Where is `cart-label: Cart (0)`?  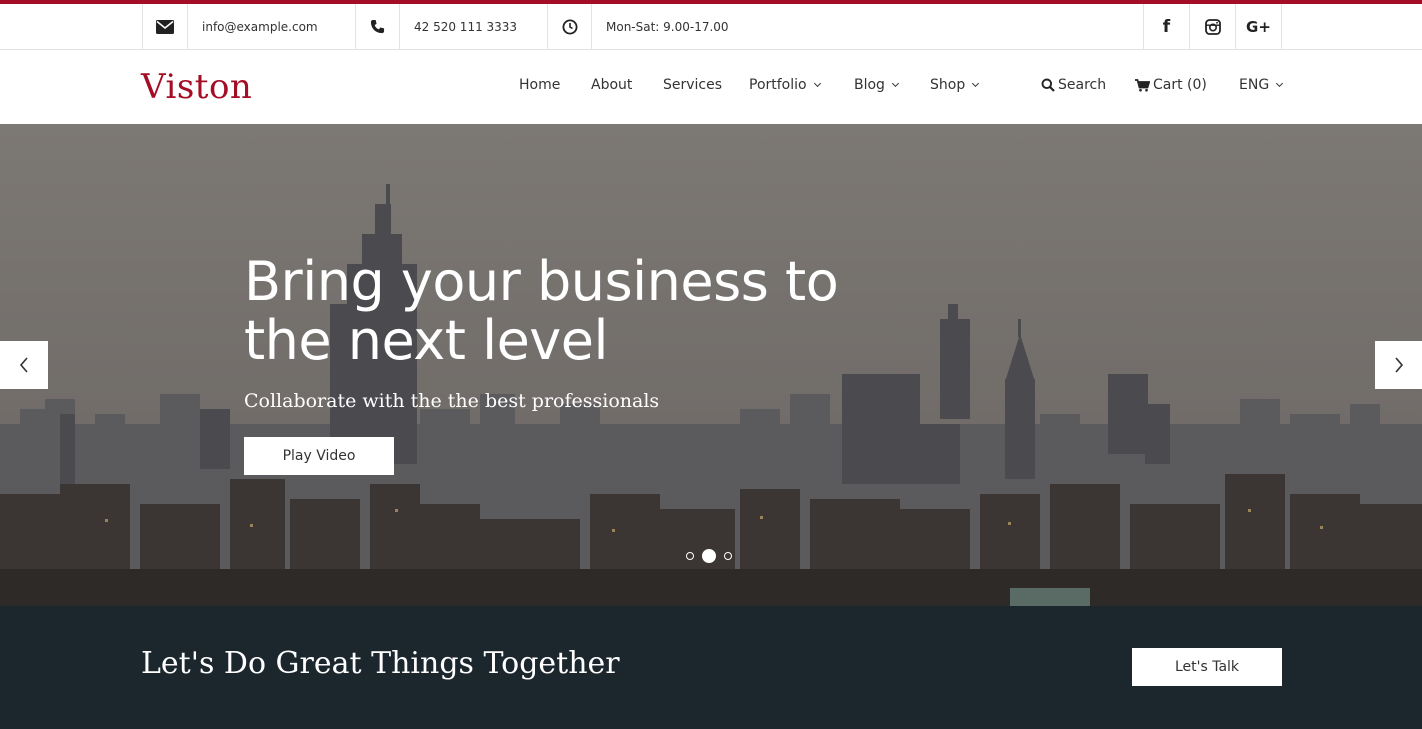 cart-label: Cart (0) is located at coordinates (1180, 85).